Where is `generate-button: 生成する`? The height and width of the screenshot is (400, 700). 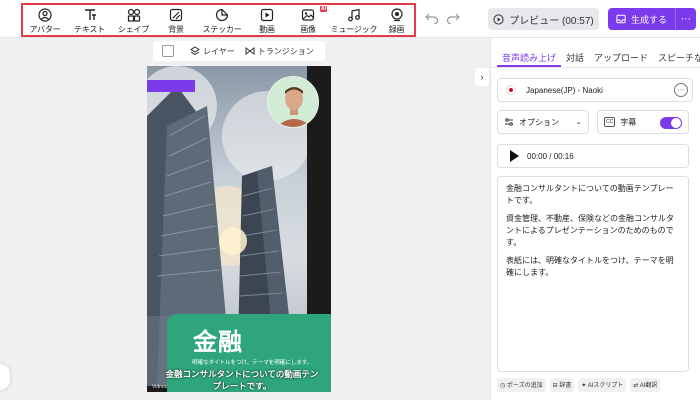
generate-button: 生成する is located at coordinates (641, 19).